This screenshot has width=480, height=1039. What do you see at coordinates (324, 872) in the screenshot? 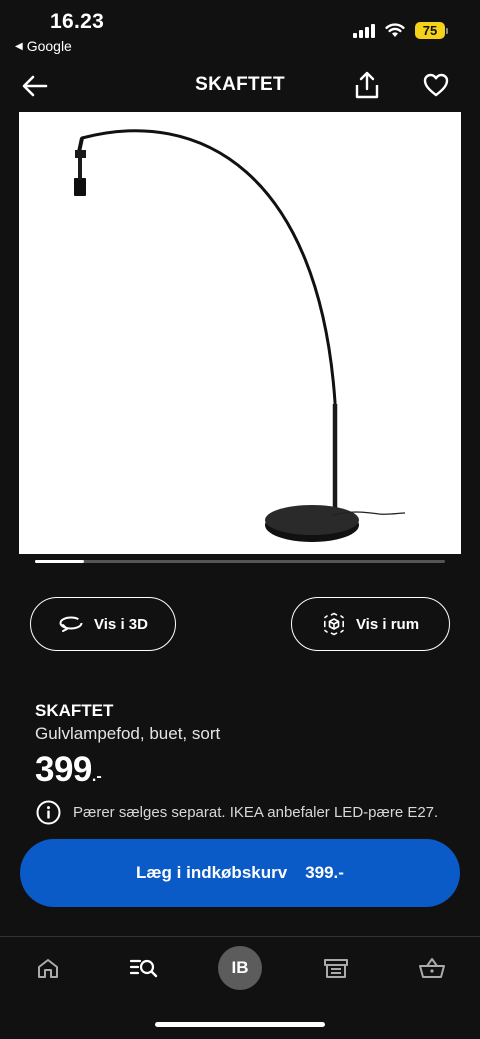
I see `add-to-cart-price: 399.-` at bounding box center [324, 872].